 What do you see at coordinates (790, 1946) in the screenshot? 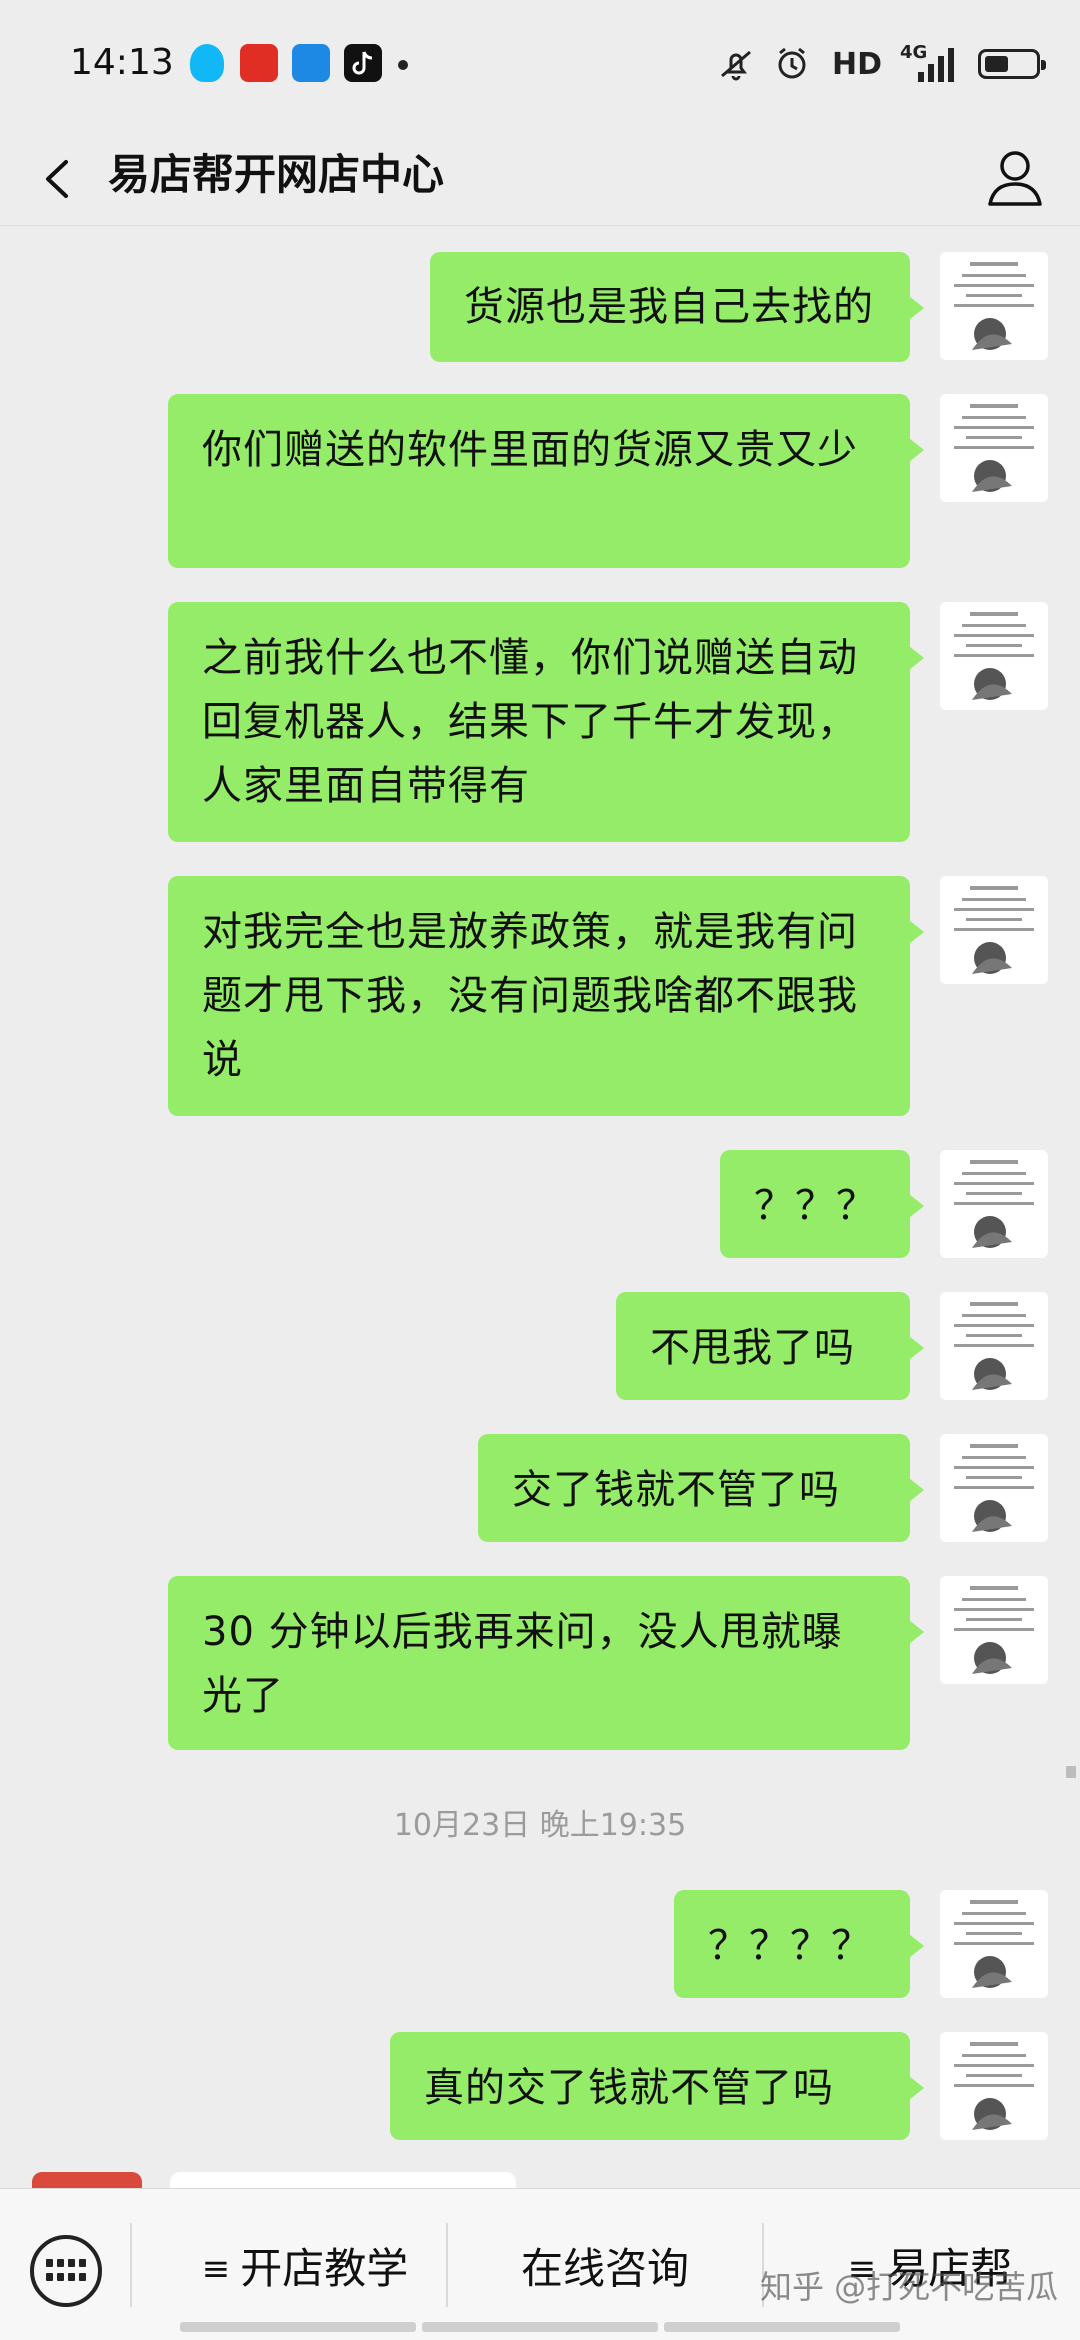
I see `message-text: ？？？？` at bounding box center [790, 1946].